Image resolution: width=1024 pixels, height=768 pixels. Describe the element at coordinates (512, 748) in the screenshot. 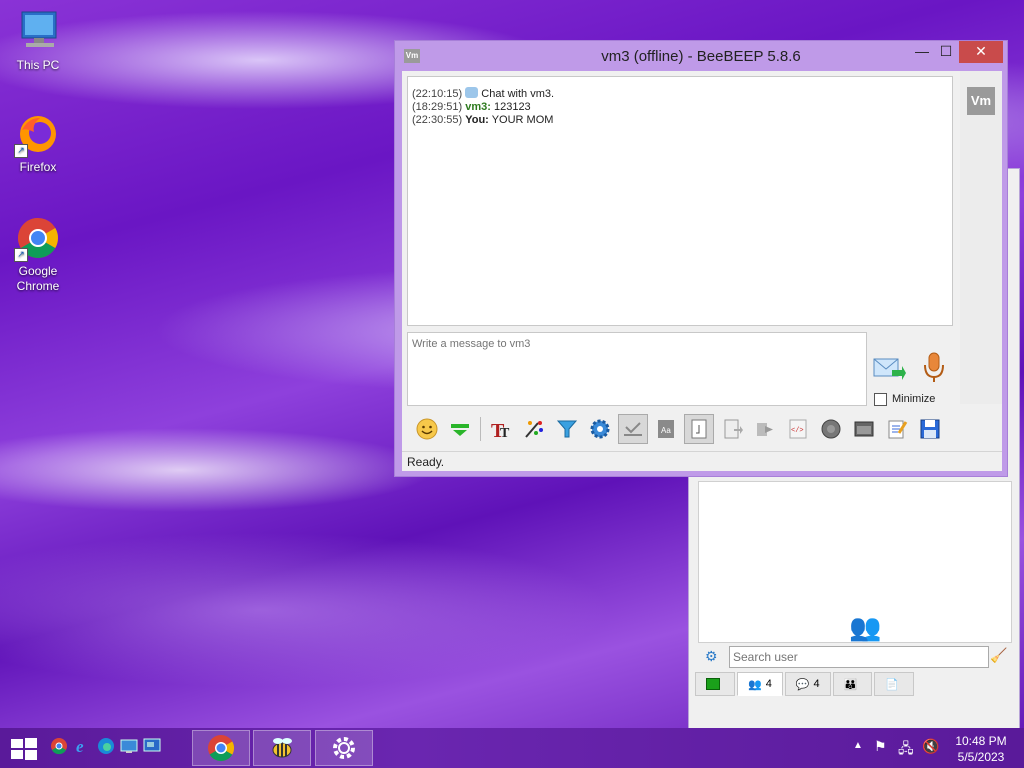

I see `taskbar: e ▲ ⚑ 🖧 🔇 10:48 PM 5/5/2023` at that location.